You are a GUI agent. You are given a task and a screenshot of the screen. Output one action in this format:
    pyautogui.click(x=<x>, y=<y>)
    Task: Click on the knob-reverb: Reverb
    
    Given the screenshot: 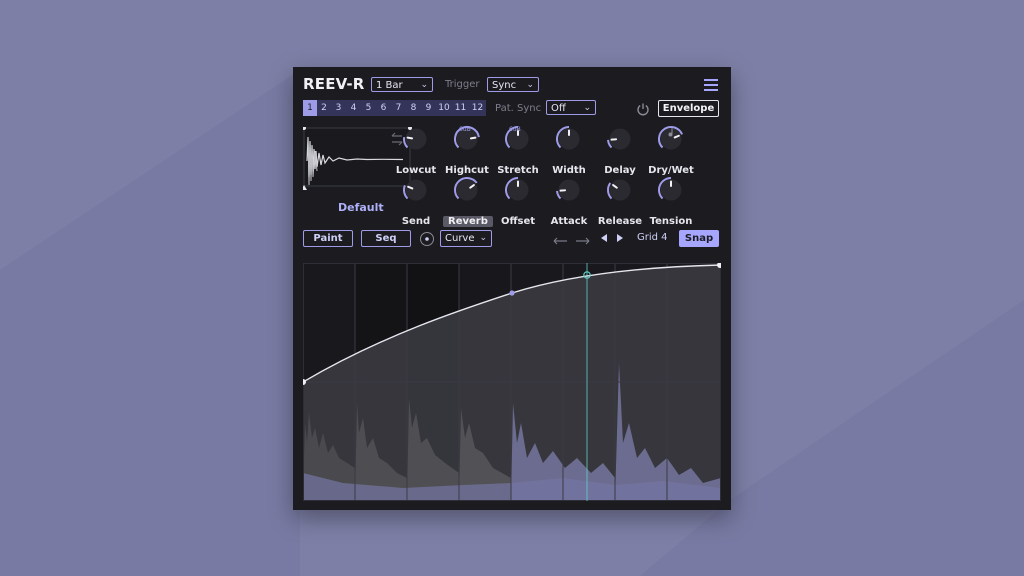 What is the action you would take?
    pyautogui.click(x=468, y=201)
    